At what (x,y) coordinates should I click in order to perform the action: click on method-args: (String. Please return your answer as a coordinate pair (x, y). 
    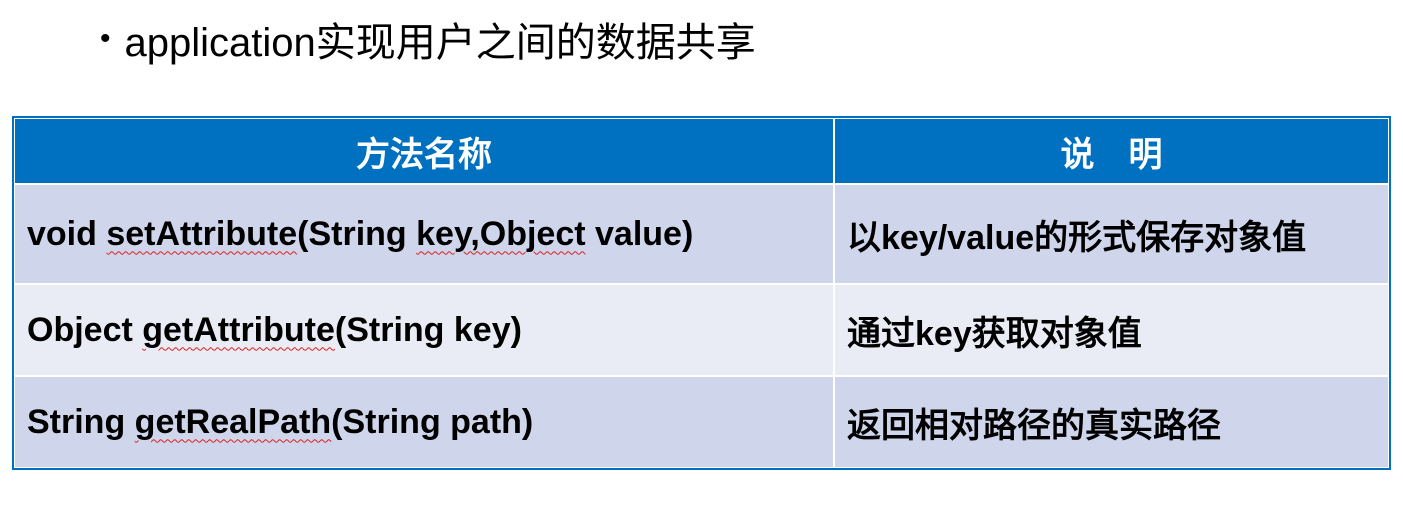
    Looking at the image, I should click on (357, 233).